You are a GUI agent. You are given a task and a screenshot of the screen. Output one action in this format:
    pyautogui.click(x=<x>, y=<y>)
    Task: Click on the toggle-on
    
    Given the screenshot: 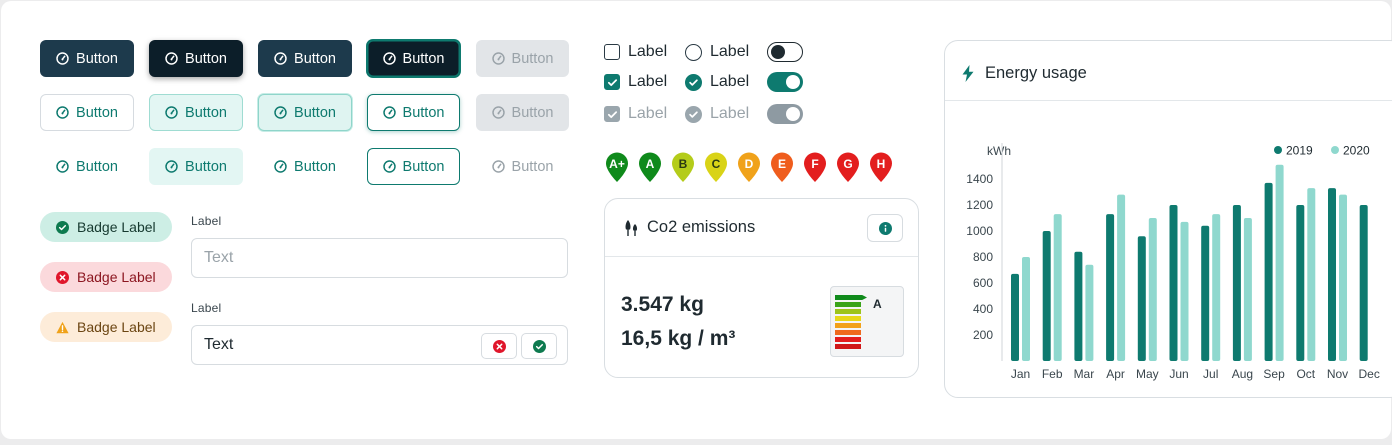 What is the action you would take?
    pyautogui.click(x=785, y=82)
    